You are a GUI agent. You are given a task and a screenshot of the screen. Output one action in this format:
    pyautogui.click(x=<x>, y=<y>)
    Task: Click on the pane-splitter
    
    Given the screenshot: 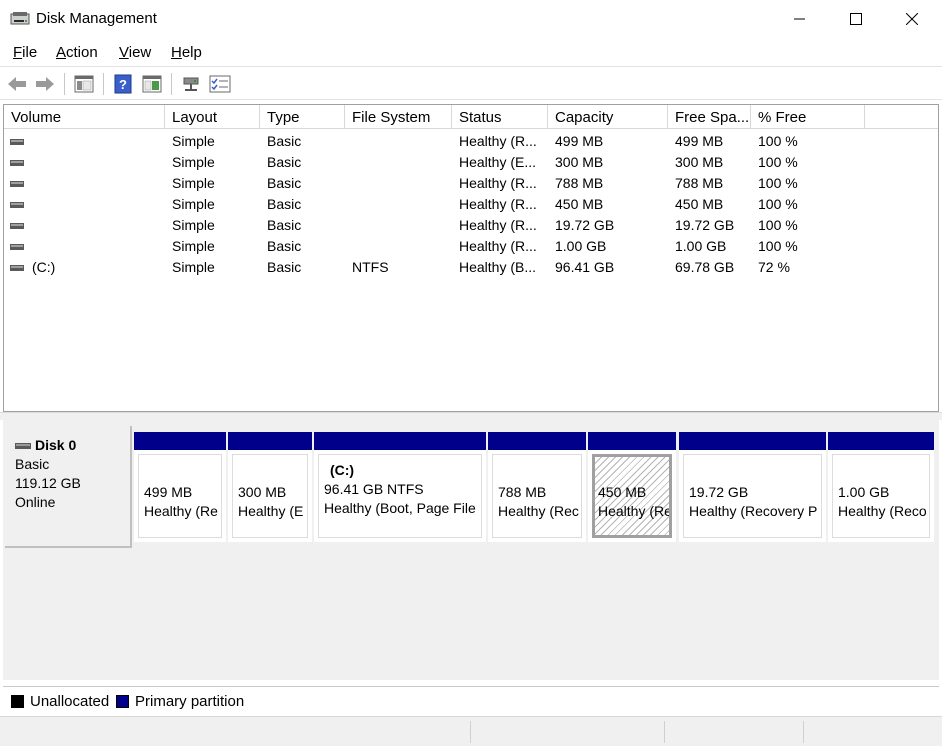 What is the action you would take?
    pyautogui.click(x=471, y=416)
    